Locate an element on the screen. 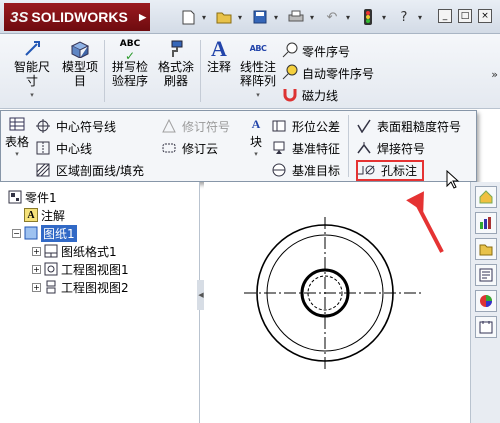 The image size is (500, 423). print-icon is located at coordinates (296, 17).